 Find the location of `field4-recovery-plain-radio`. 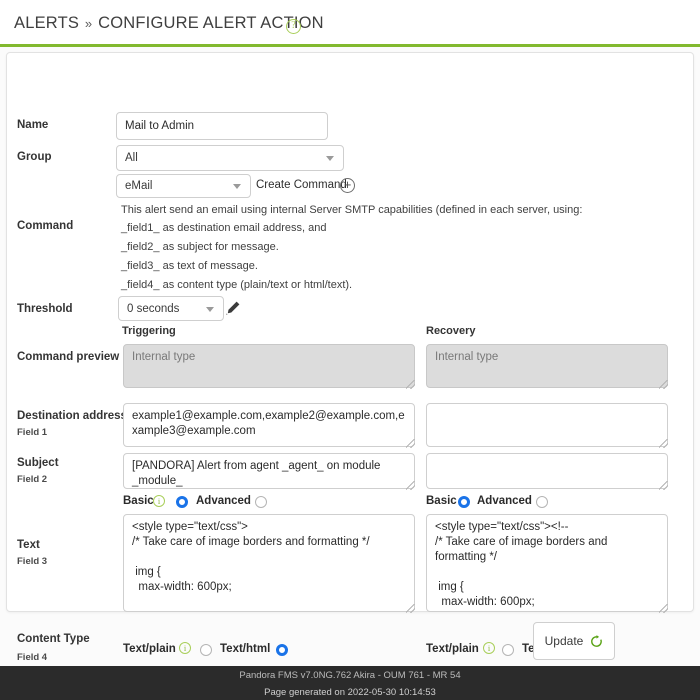

field4-recovery-plain-radio is located at coordinates (508, 650).